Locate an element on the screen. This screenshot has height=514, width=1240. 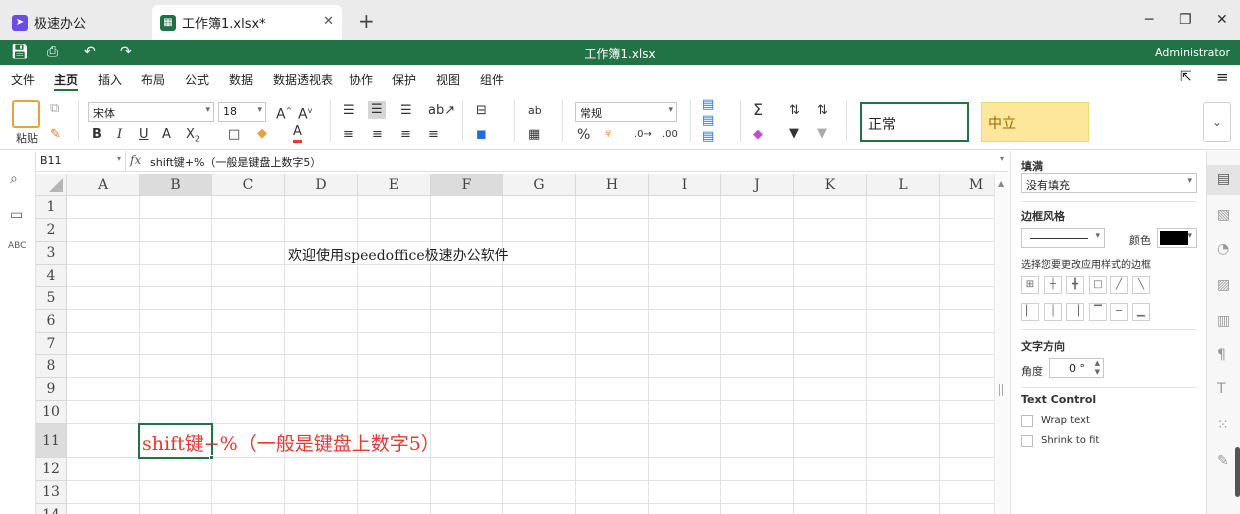
row-header: 3 is located at coordinates (51, 253).